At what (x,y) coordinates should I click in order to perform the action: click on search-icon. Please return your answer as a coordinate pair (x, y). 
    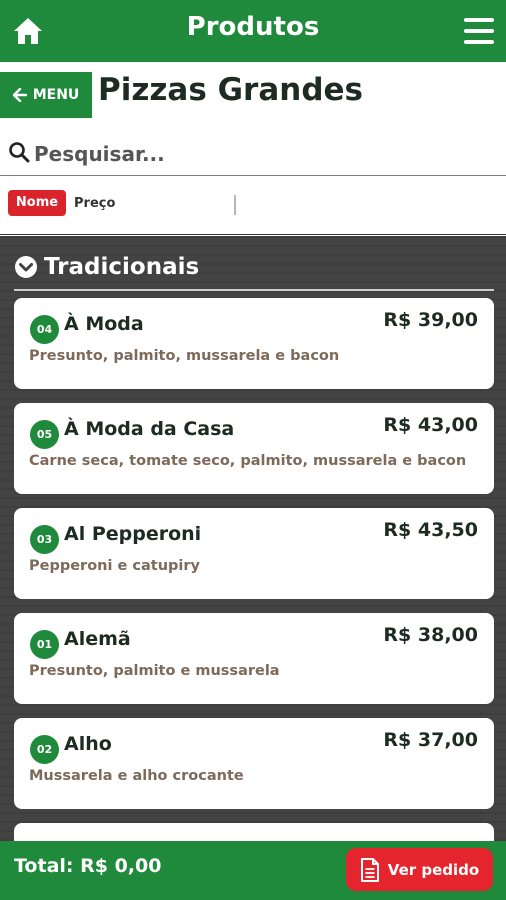
    Looking at the image, I should click on (19, 152).